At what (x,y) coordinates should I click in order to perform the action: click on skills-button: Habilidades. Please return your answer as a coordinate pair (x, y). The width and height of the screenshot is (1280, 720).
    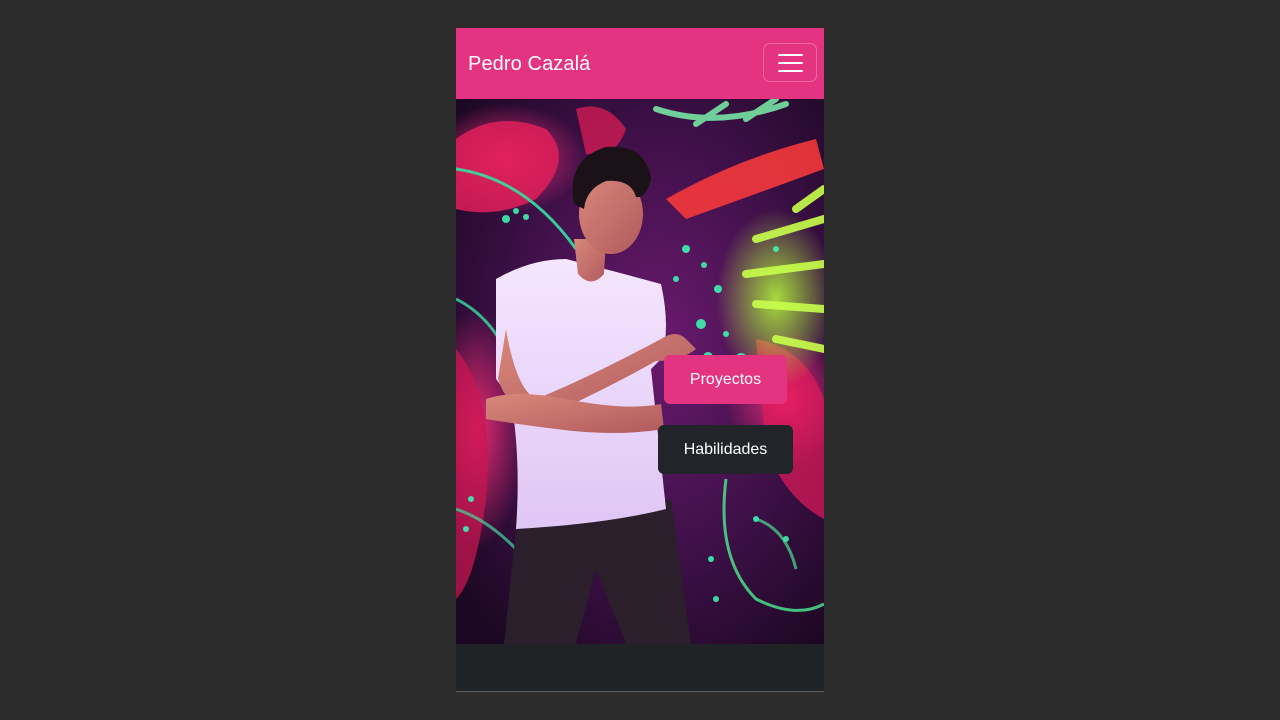
    Looking at the image, I should click on (725, 449).